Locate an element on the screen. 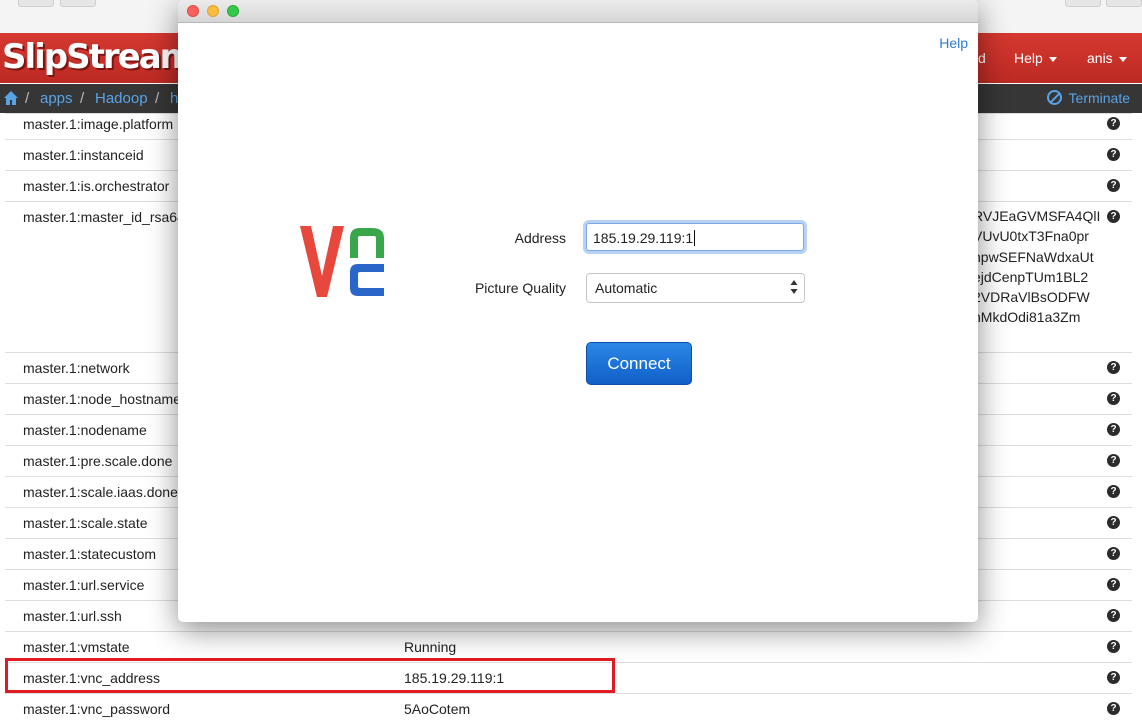 The width and height of the screenshot is (1142, 728). breadcrumb-apps: apps is located at coordinates (56, 98).